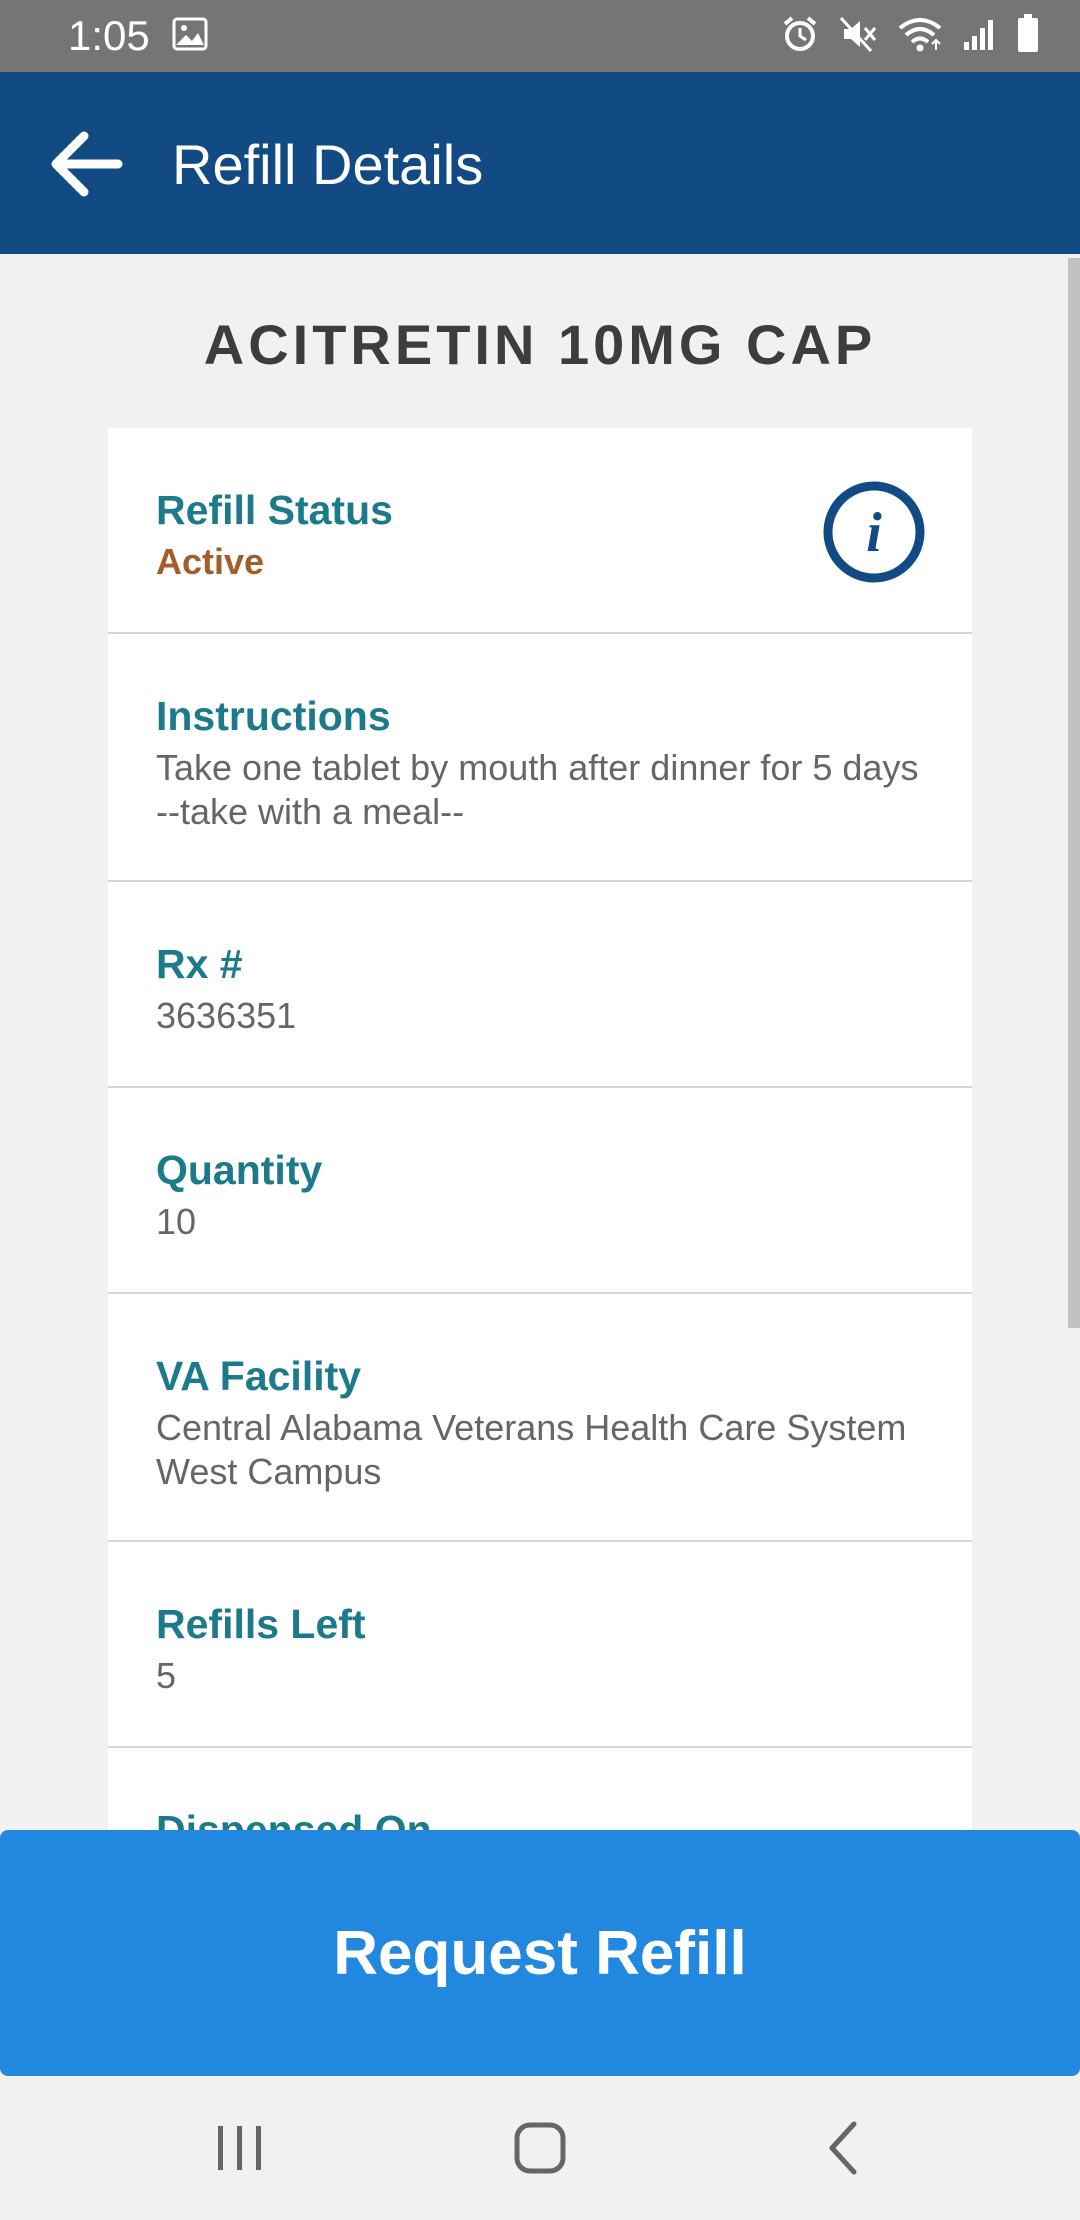 The width and height of the screenshot is (1080, 2220). What do you see at coordinates (190, 34) in the screenshot?
I see `image-icon` at bounding box center [190, 34].